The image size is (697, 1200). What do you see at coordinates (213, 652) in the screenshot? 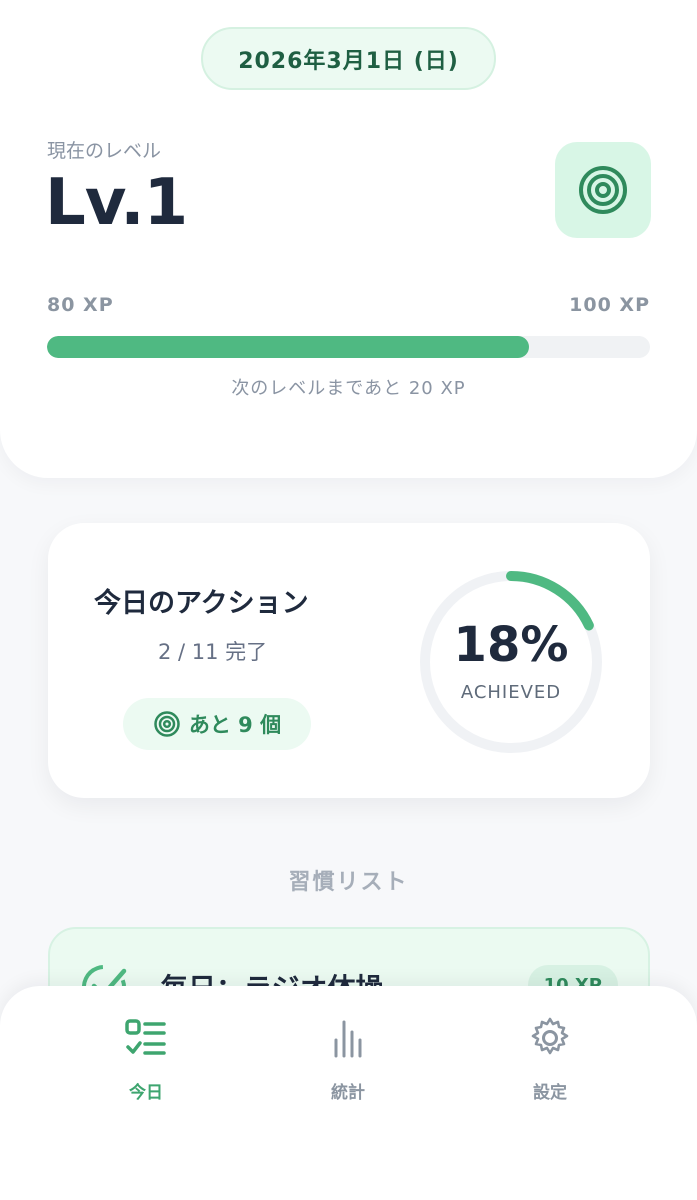
I see `today-count: 2 / 11 完了` at bounding box center [213, 652].